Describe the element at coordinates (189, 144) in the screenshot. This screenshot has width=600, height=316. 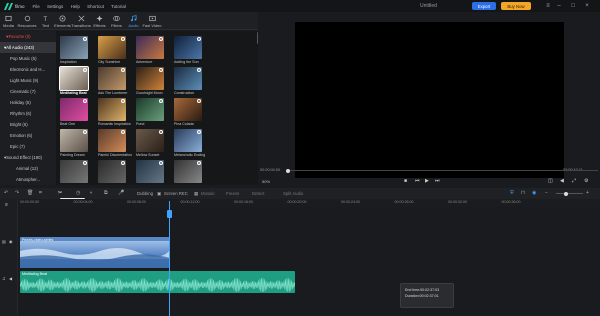
I see `audio-card: ↓ Melancholic Ending` at that location.